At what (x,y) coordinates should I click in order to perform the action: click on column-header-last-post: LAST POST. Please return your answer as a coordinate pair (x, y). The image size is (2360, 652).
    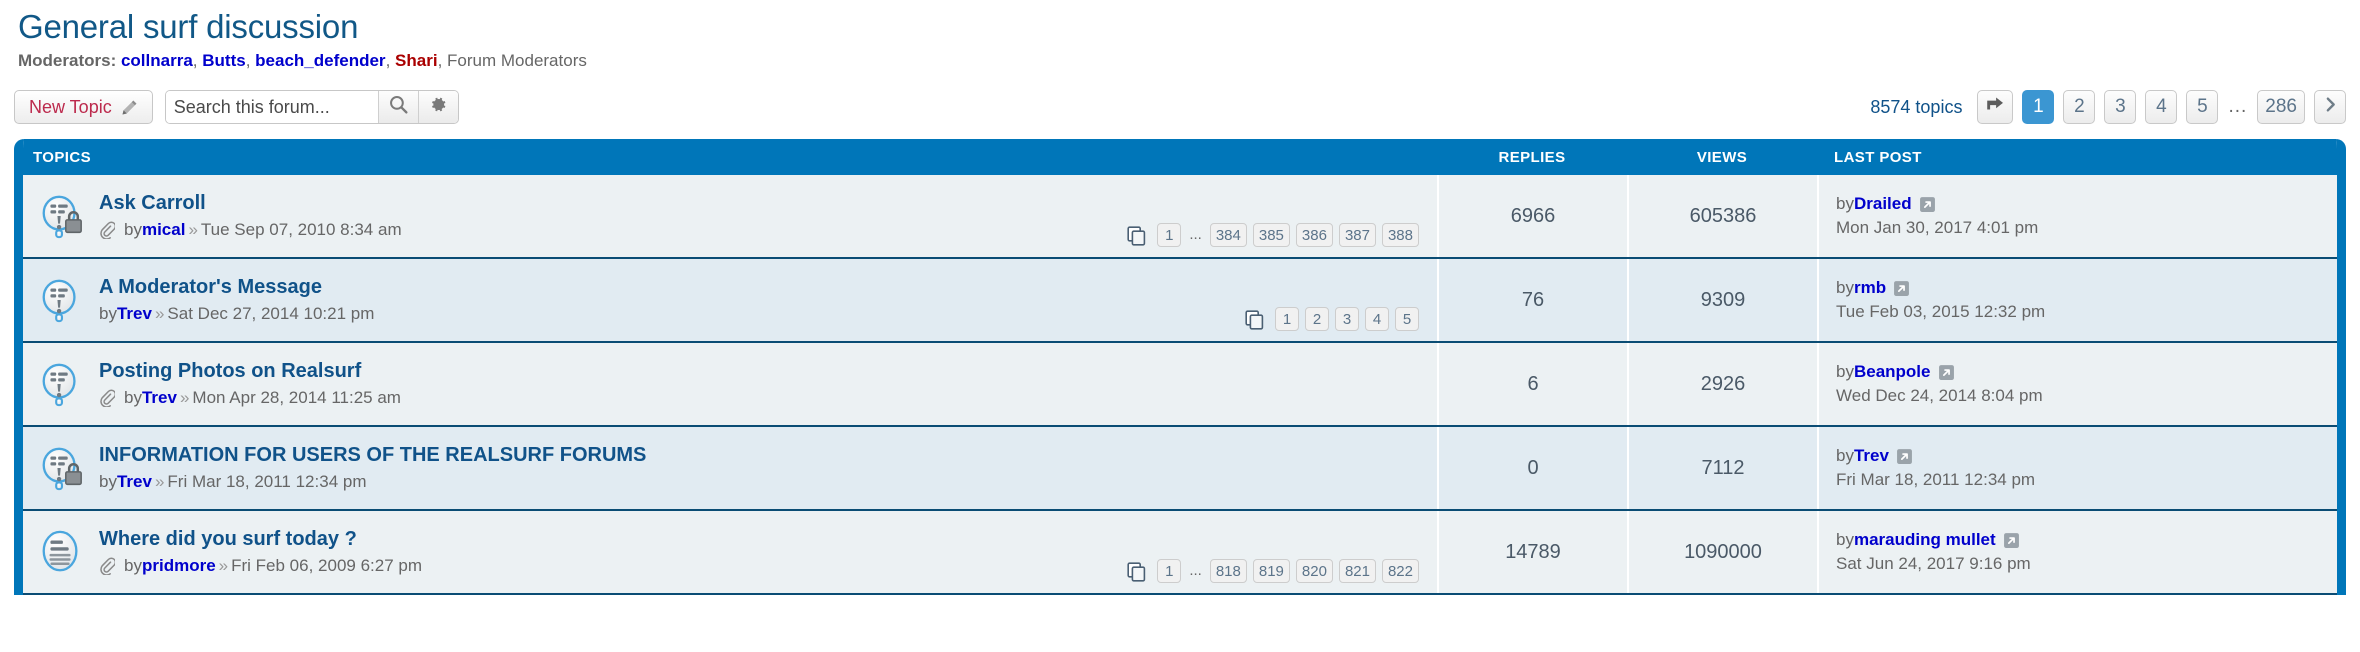
    Looking at the image, I should click on (1878, 157).